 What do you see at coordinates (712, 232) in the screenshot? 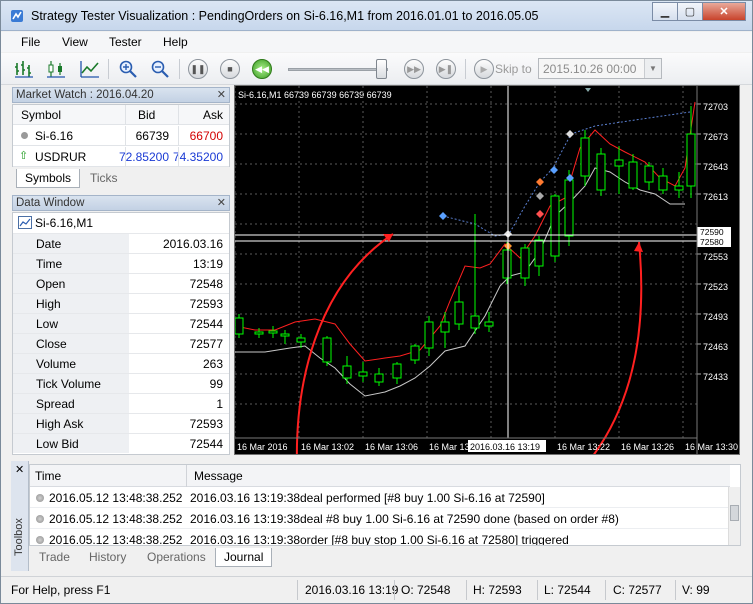
I see `level-label-72590: 72590` at bounding box center [712, 232].